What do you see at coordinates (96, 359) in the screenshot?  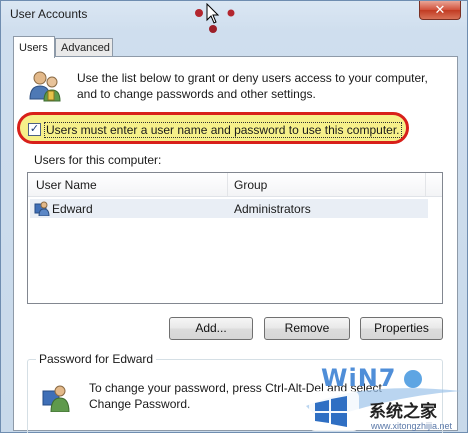 I see `password-group-title: Password for Edward` at bounding box center [96, 359].